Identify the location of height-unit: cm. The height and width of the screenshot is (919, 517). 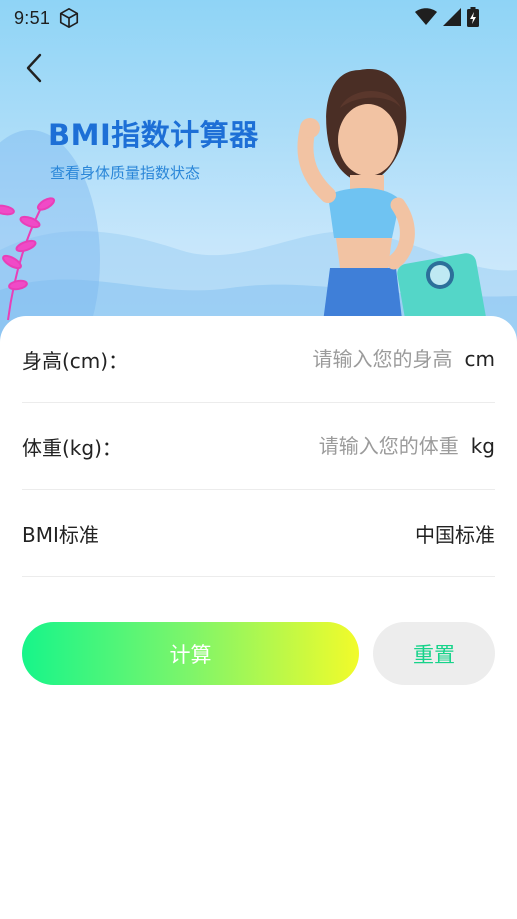
(479, 359).